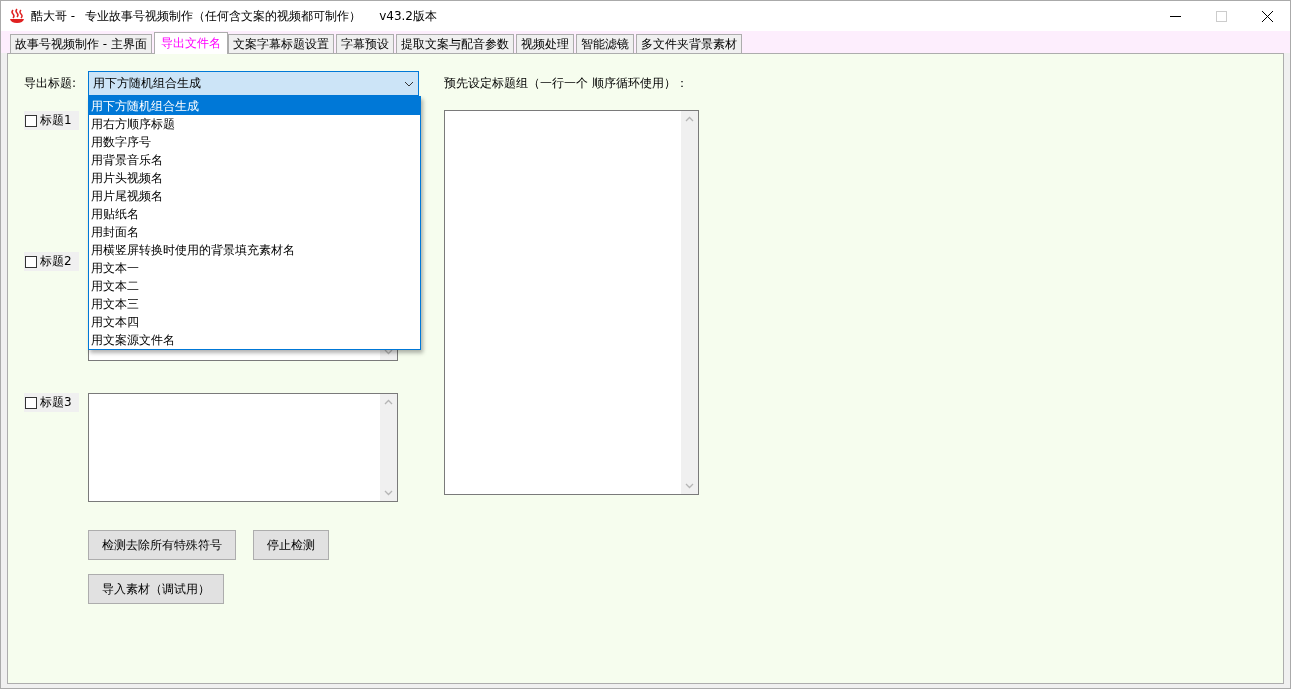 This screenshot has width=1291, height=689. I want to click on dropdown-option: 用文本四, so click(254, 322).